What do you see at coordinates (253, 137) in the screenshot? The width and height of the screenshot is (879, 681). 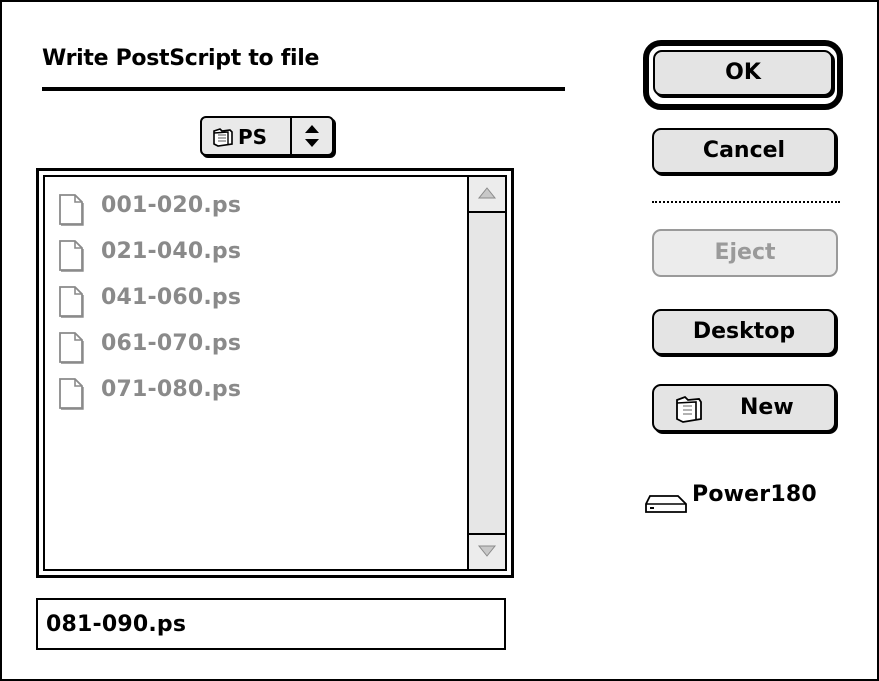 I see `folder-popup-label: PS` at bounding box center [253, 137].